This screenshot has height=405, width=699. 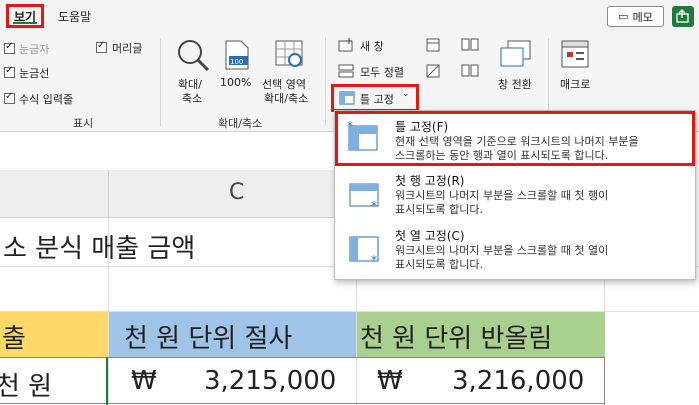 I want to click on menu-item-title: 틀 고정(F), so click(x=422, y=127).